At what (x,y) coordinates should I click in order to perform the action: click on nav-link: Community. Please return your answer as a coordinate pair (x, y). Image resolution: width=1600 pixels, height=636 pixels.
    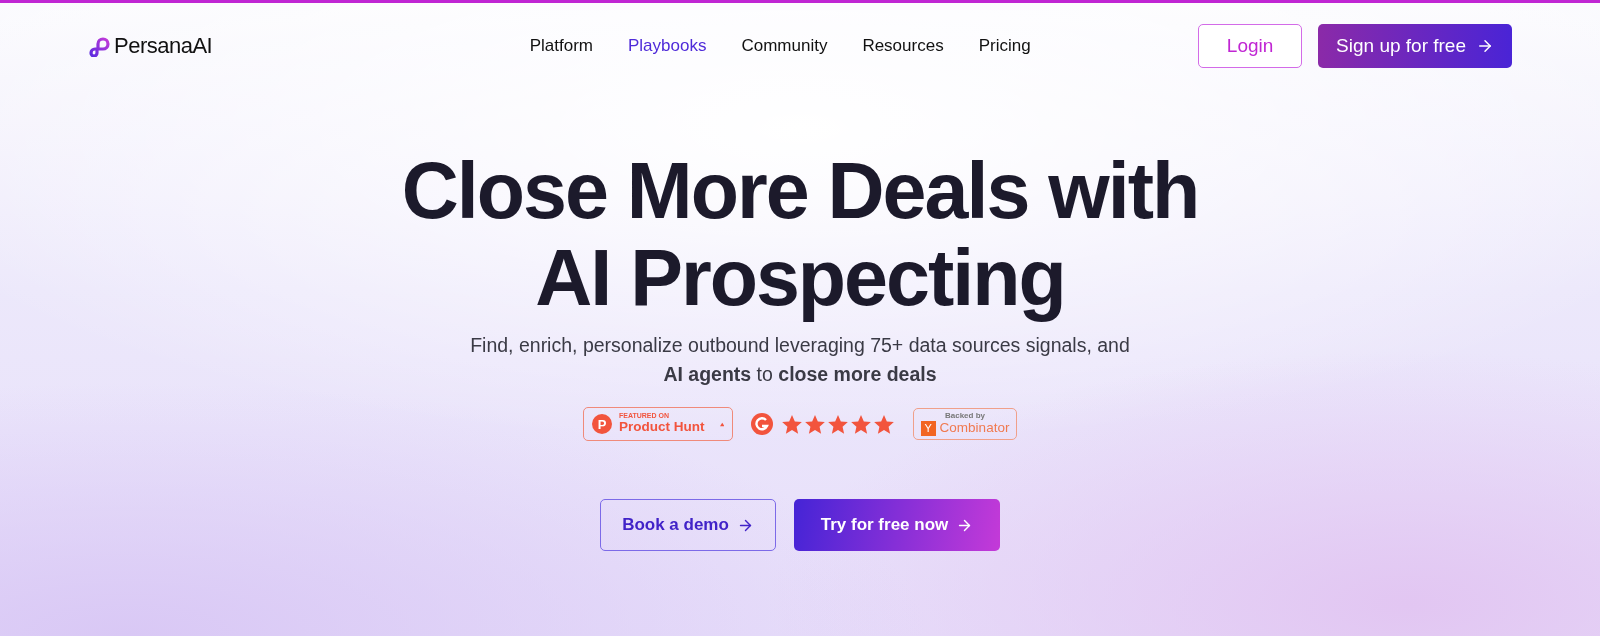
    Looking at the image, I should click on (784, 45).